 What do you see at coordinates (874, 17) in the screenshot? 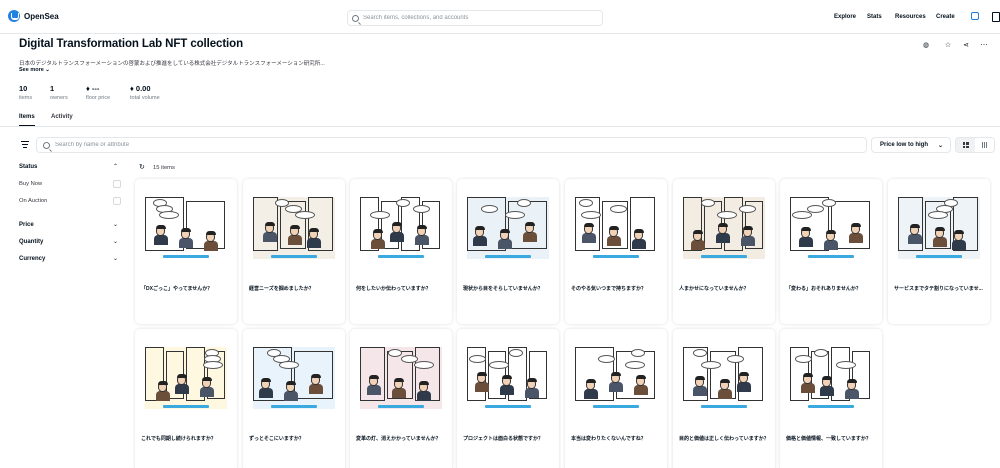
I see `nav-stats: Stats` at bounding box center [874, 17].